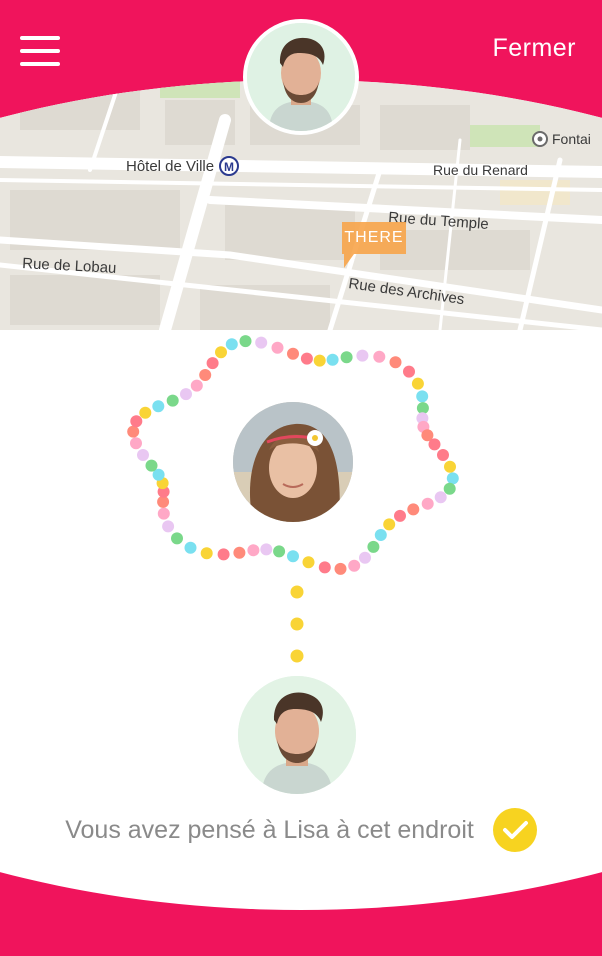  I want to click on user-avatar-bottom, so click(297, 735).